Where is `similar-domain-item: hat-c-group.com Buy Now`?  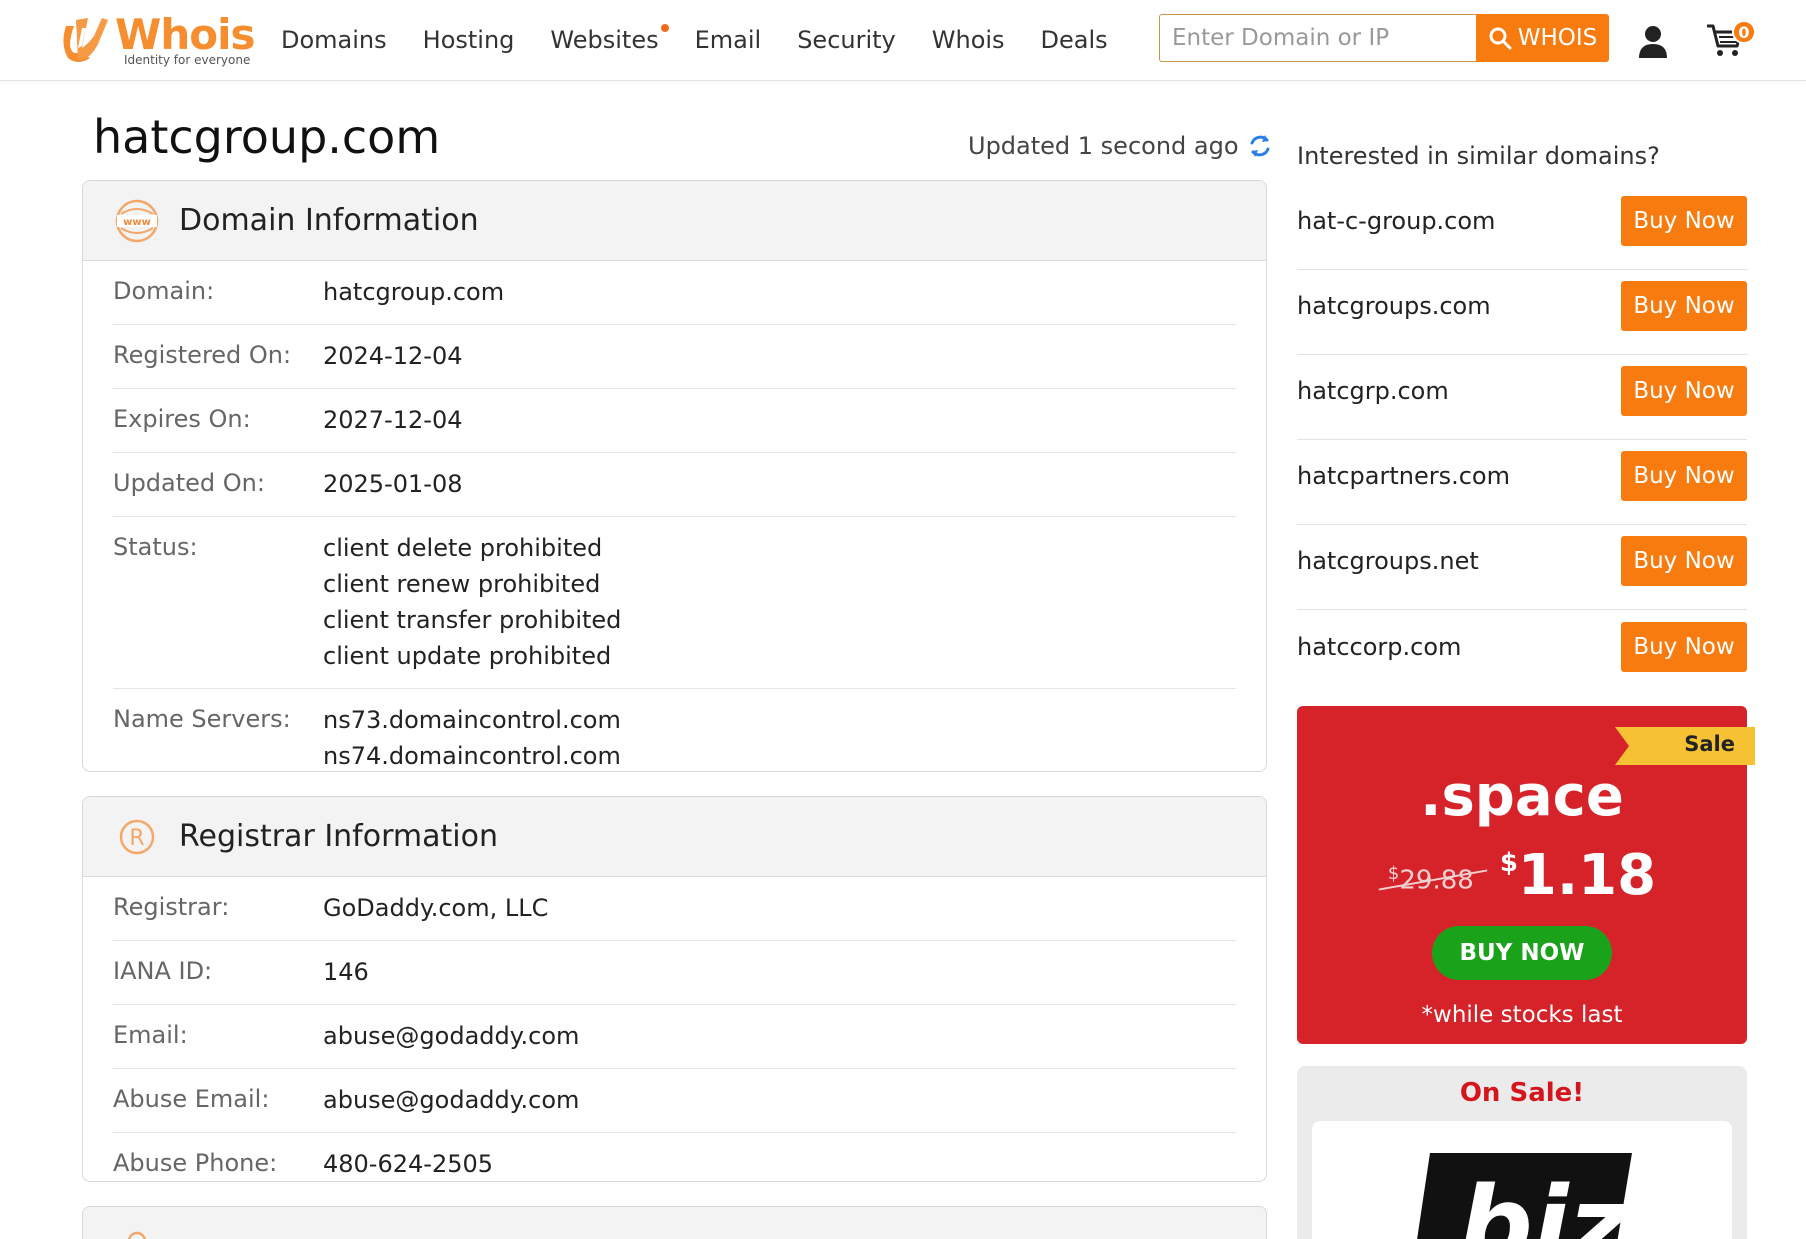 similar-domain-item: hat-c-group.com Buy Now is located at coordinates (1522, 227).